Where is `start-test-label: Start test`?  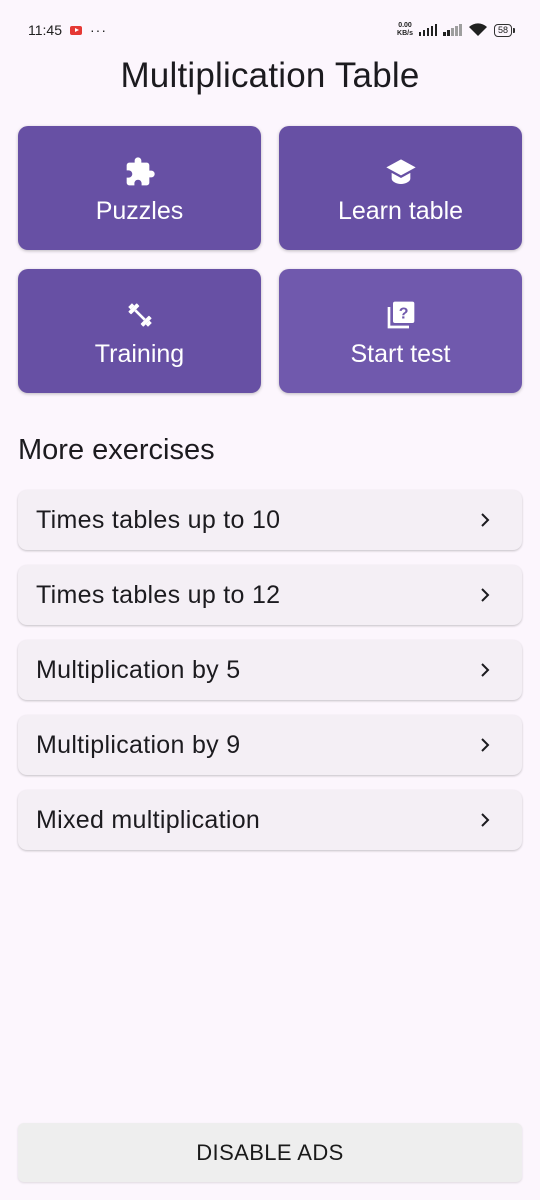
start-test-label: Start test is located at coordinates (400, 353).